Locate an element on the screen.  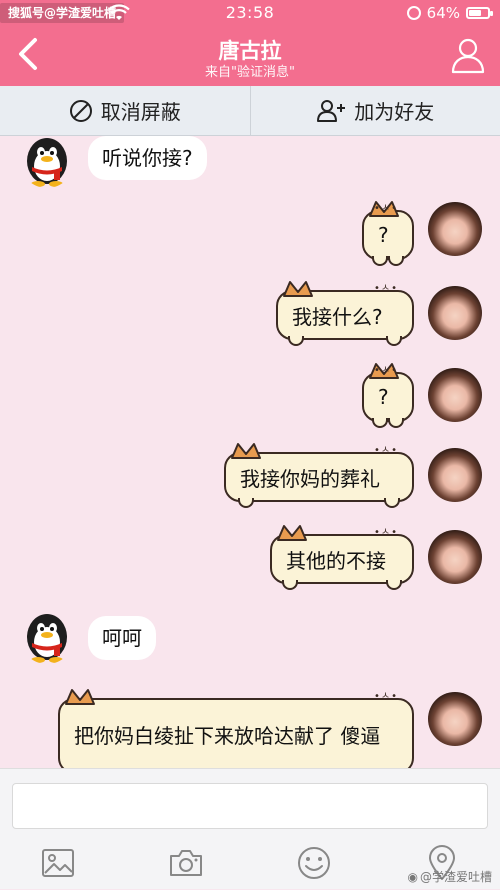
block-icon is located at coordinates (81, 111).